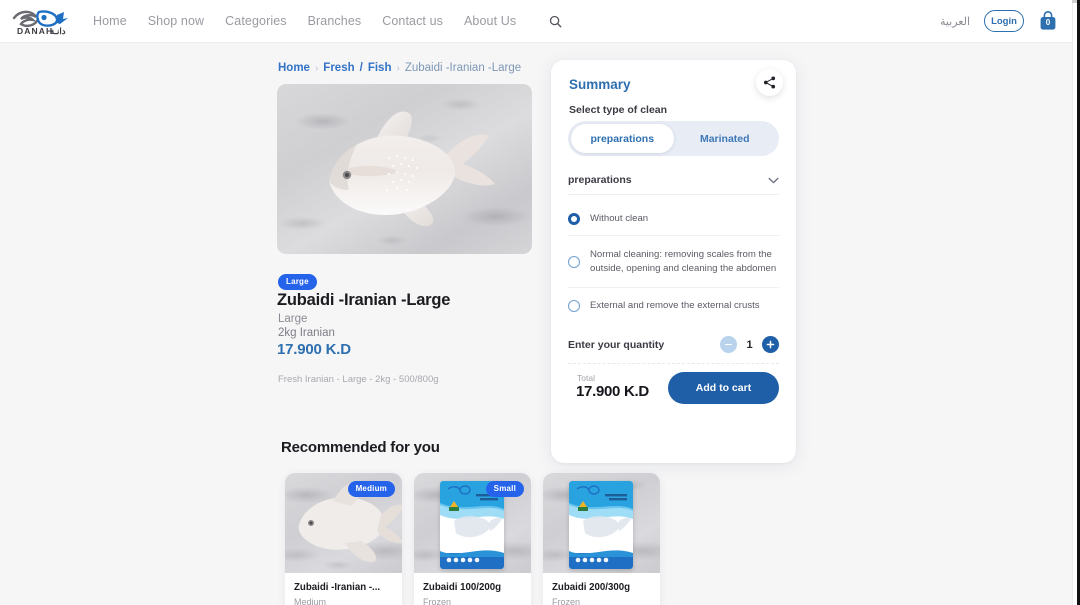 This screenshot has height=605, width=1080. What do you see at coordinates (618, 110) in the screenshot?
I see `select-clean-type-label: Select type of clean` at bounding box center [618, 110].